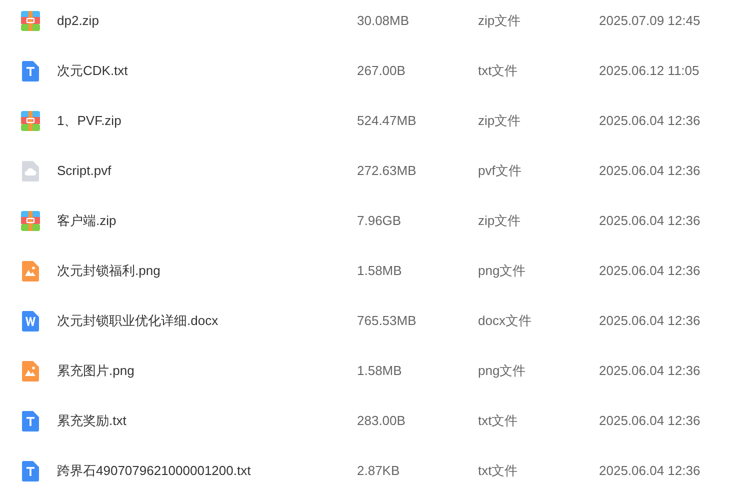  Describe the element at coordinates (379, 221) in the screenshot. I see `file-size: 7.96GB` at that location.